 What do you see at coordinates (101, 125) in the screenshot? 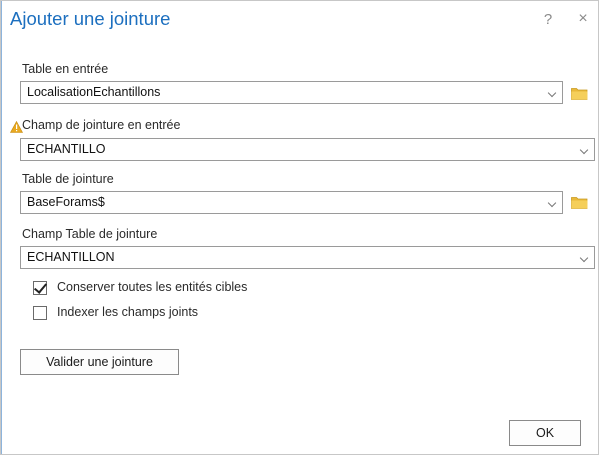
I see `input-join-field-label: Champ de jointure en entrée` at bounding box center [101, 125].